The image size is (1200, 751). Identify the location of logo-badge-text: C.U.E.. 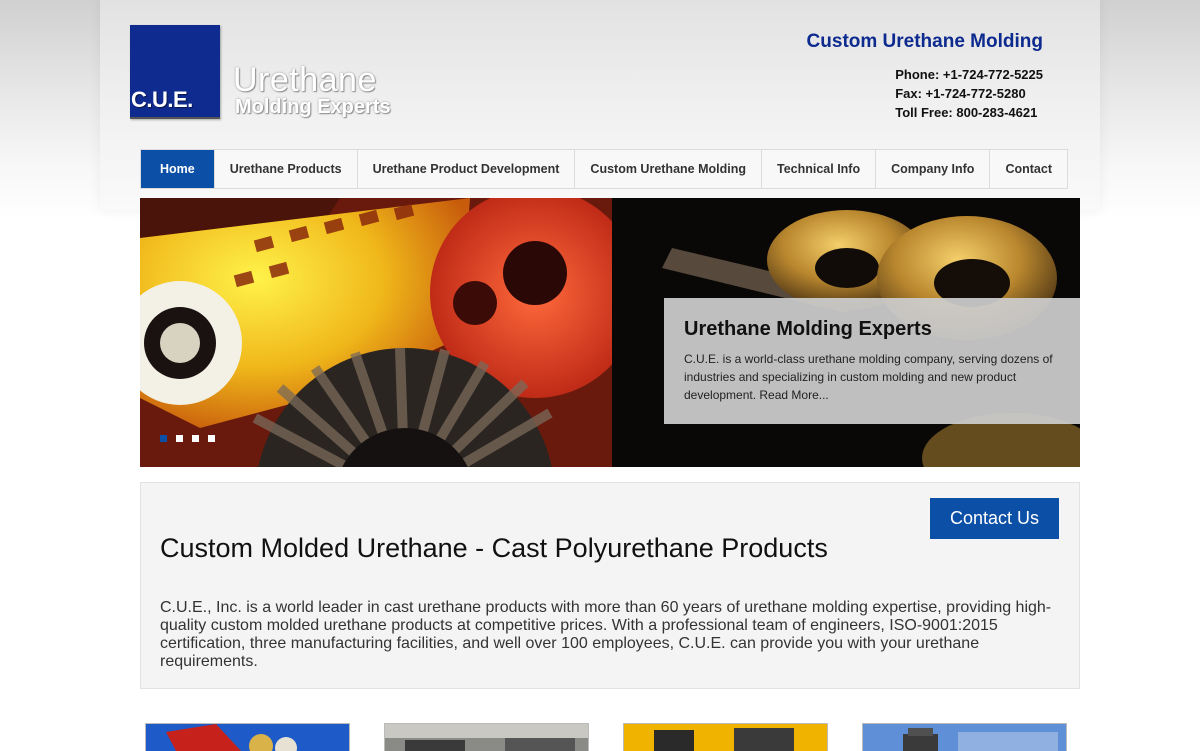
(162, 99).